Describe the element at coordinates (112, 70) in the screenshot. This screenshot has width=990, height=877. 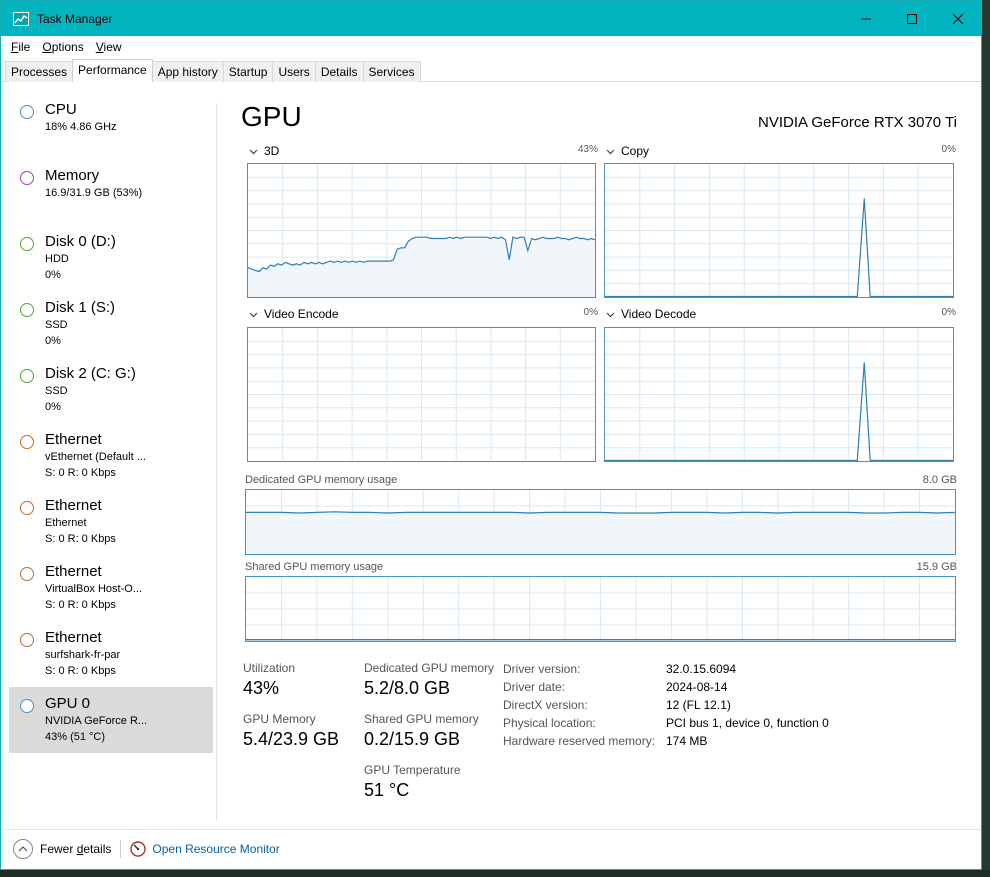
I see `tab-performance: Performance` at that location.